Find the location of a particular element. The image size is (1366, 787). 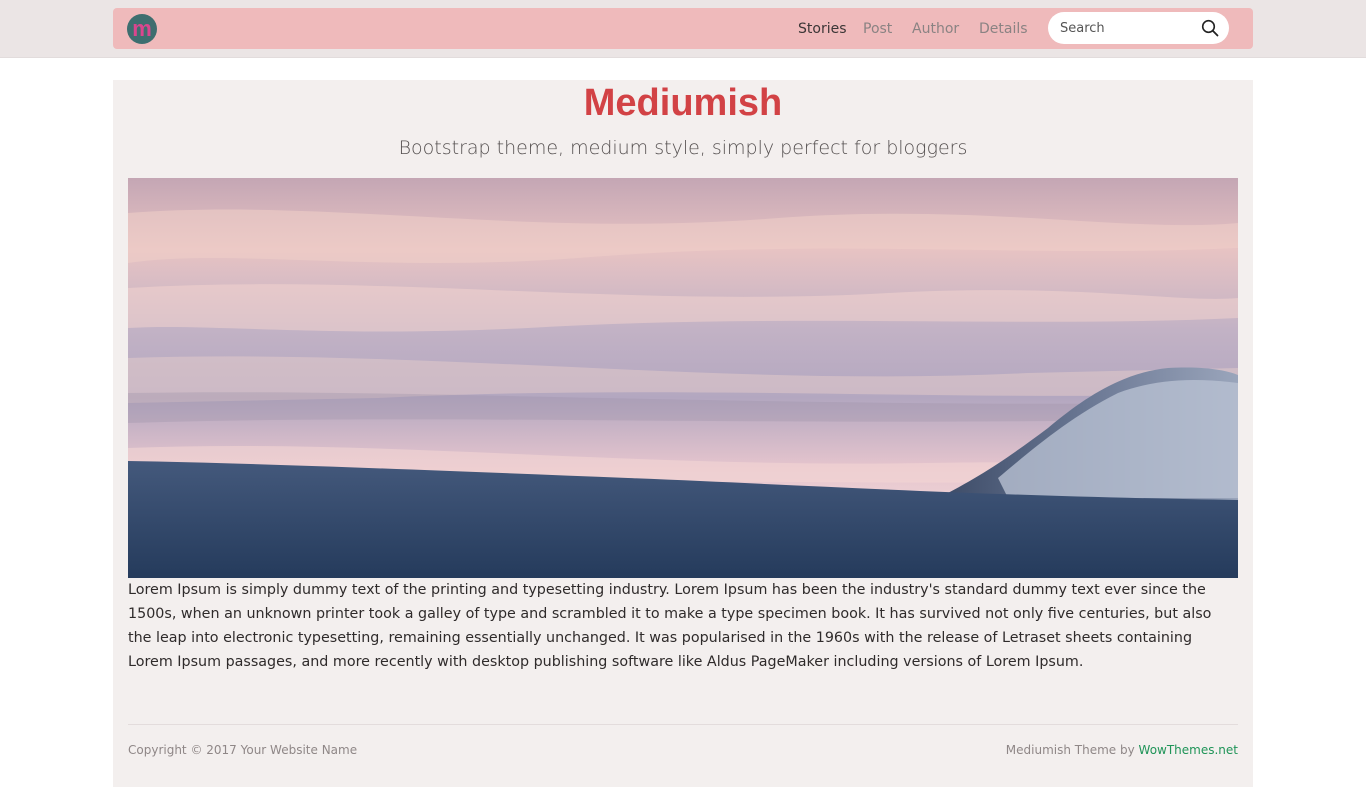

nav-post: Post is located at coordinates (877, 29).